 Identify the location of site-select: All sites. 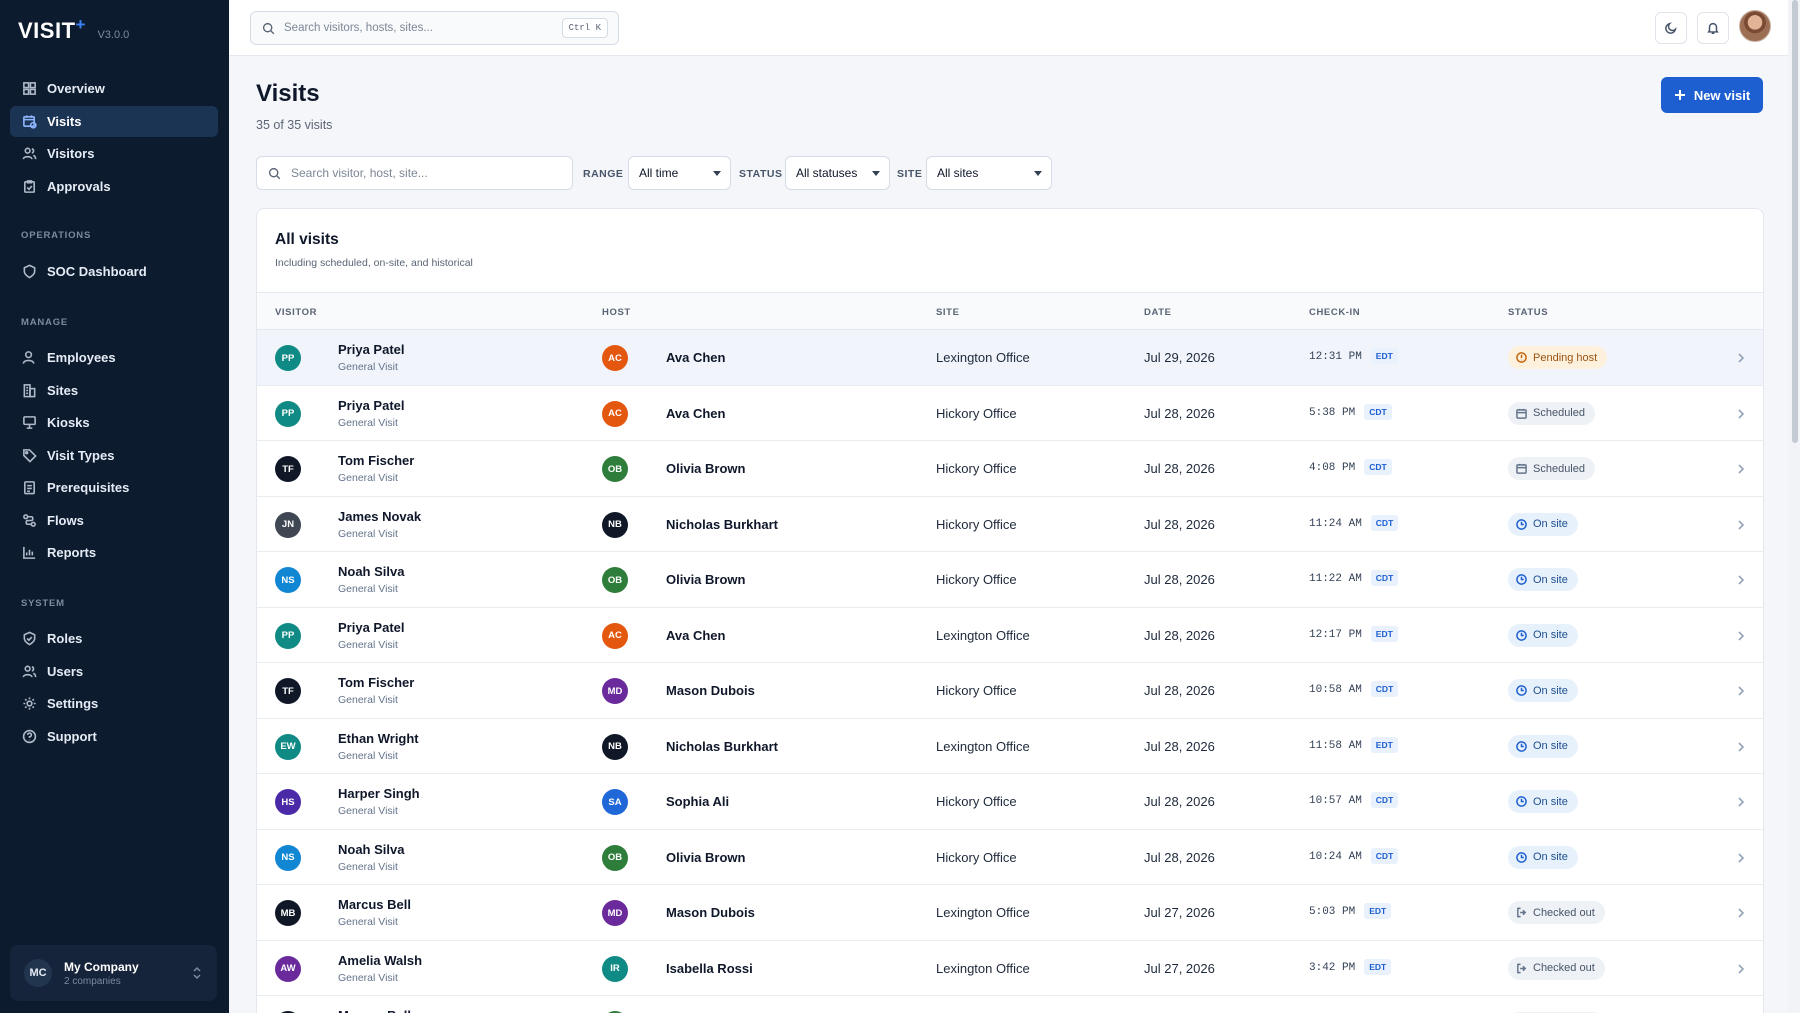
(989, 173).